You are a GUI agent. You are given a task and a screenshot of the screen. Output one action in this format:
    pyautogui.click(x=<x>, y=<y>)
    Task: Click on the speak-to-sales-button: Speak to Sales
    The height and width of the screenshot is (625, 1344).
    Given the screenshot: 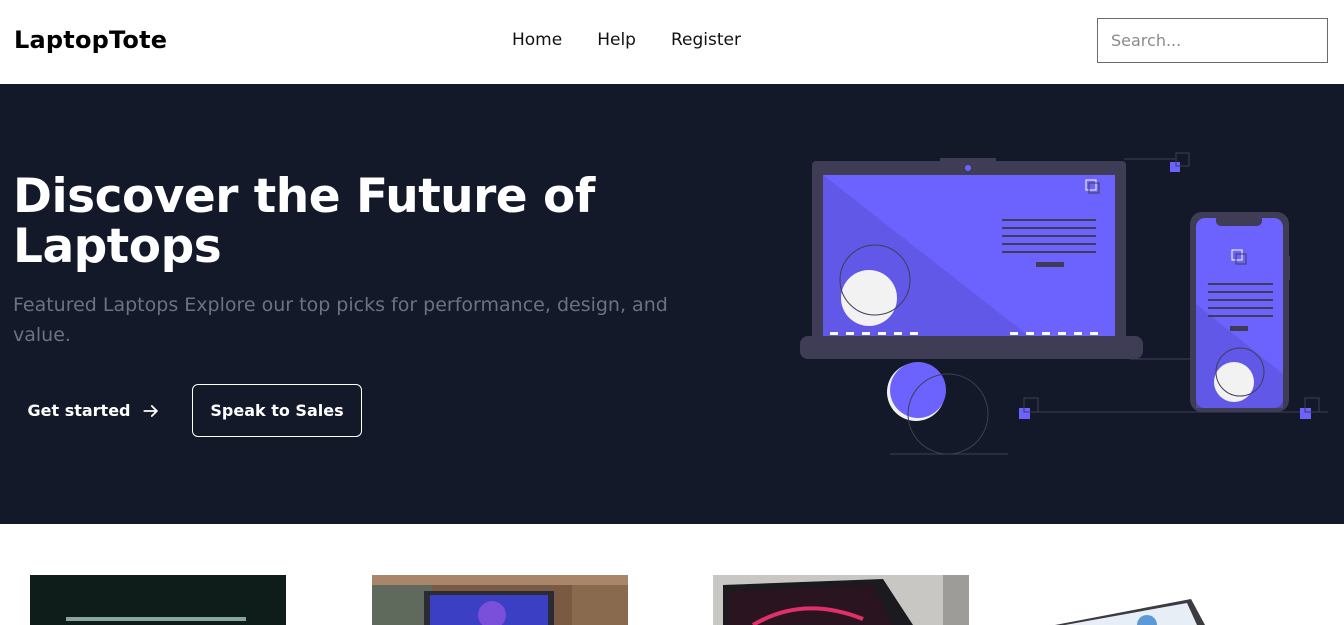 What is the action you would take?
    pyautogui.click(x=277, y=410)
    